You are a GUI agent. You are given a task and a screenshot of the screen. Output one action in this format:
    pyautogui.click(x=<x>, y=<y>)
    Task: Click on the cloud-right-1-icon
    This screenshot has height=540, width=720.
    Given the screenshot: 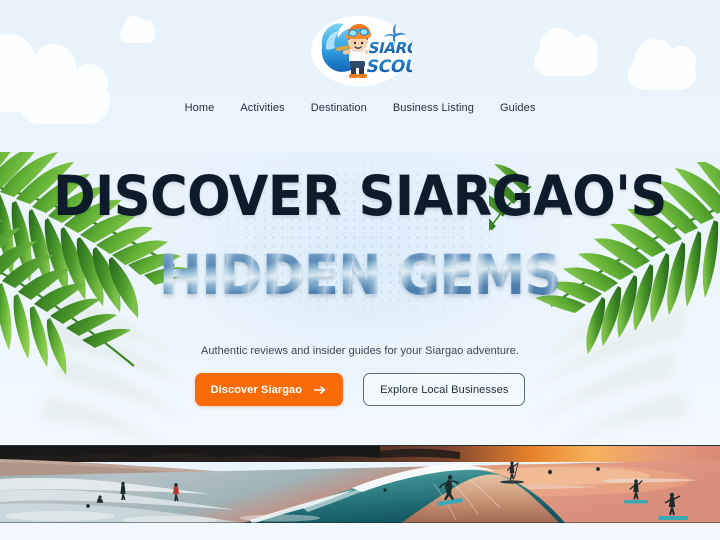 What is the action you would take?
    pyautogui.click(x=566, y=52)
    